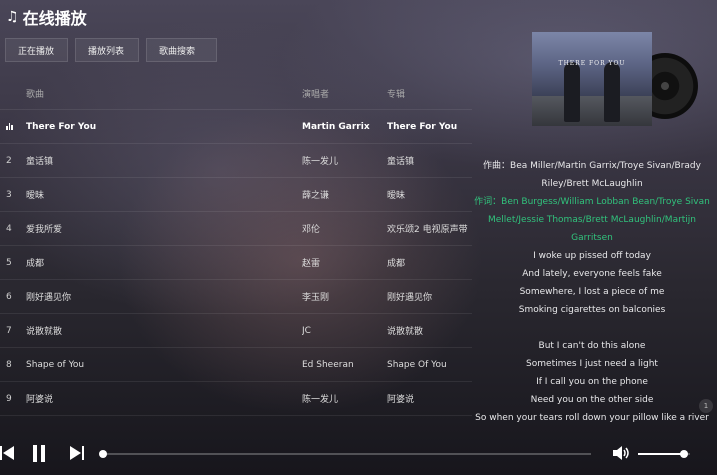 This screenshot has height=475, width=717. What do you see at coordinates (592, 346) in the screenshot?
I see `lyric-line: But I can't do this alone` at bounding box center [592, 346].